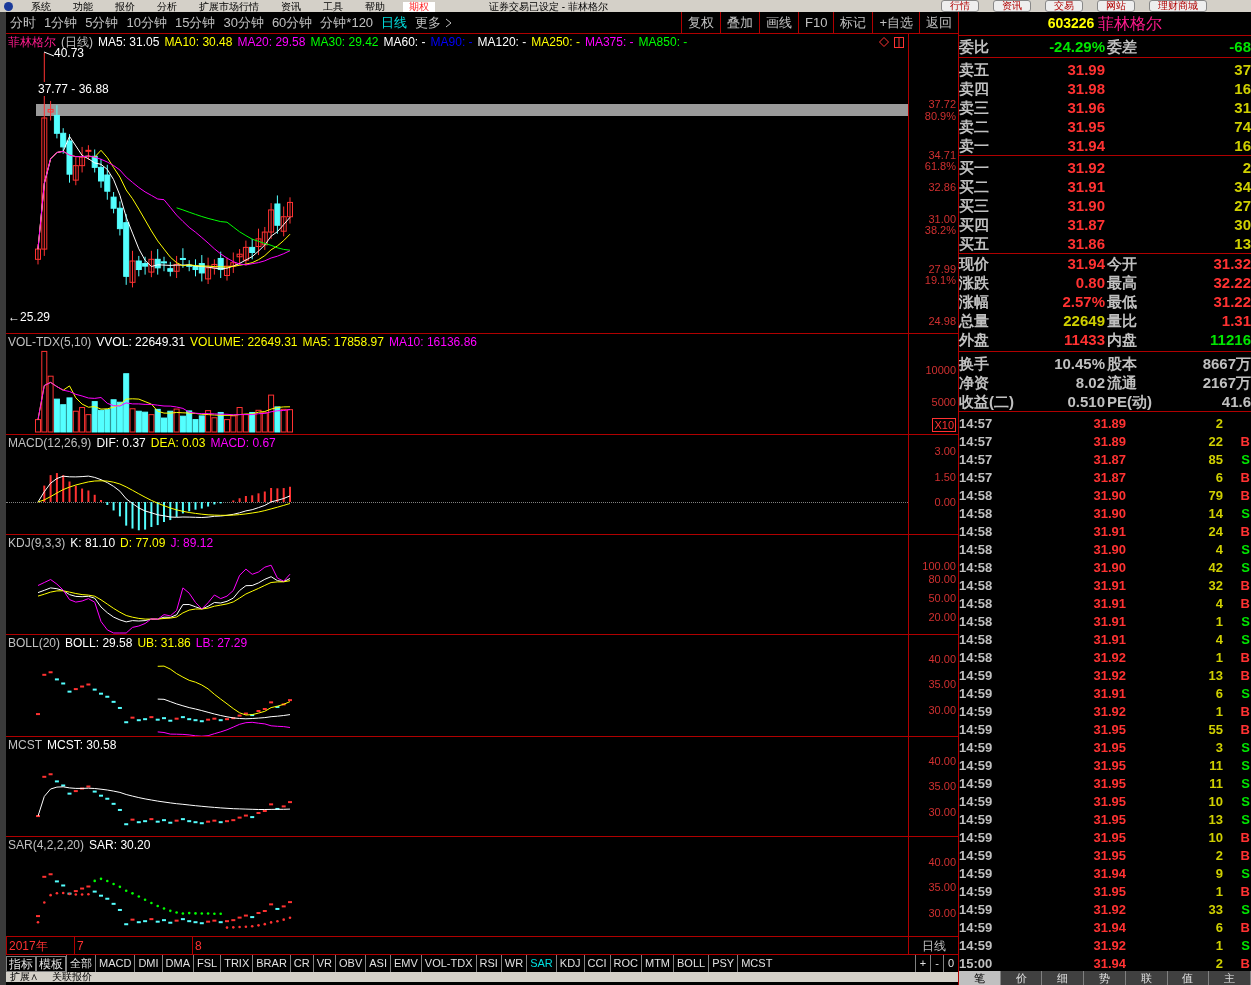 The image size is (1251, 985). I want to click on indicator-tab: SAR, so click(541, 963).